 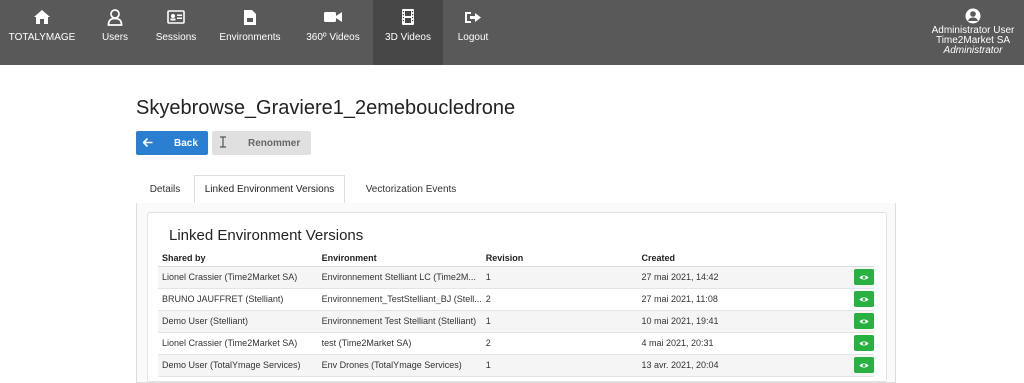 I want to click on column-header-shared-by: Shared by, so click(x=238, y=258).